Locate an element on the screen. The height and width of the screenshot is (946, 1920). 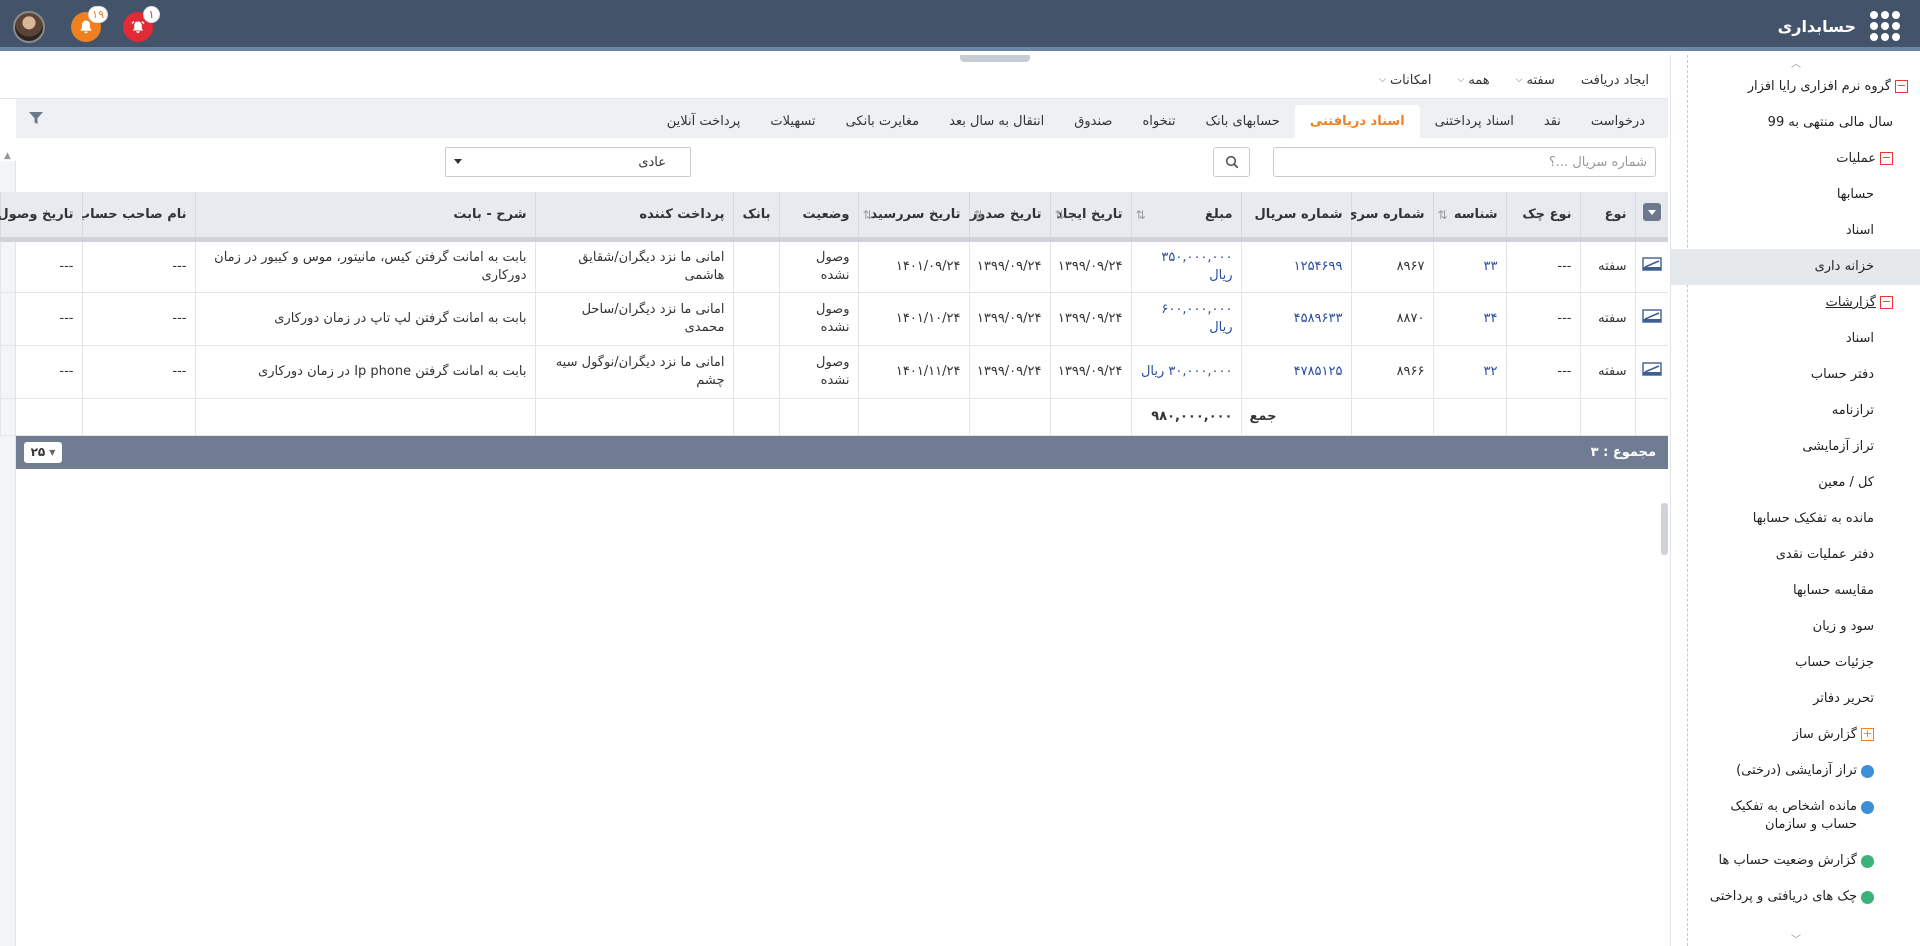
sidebar-item: جزئیات حساب is located at coordinates (1795, 663).